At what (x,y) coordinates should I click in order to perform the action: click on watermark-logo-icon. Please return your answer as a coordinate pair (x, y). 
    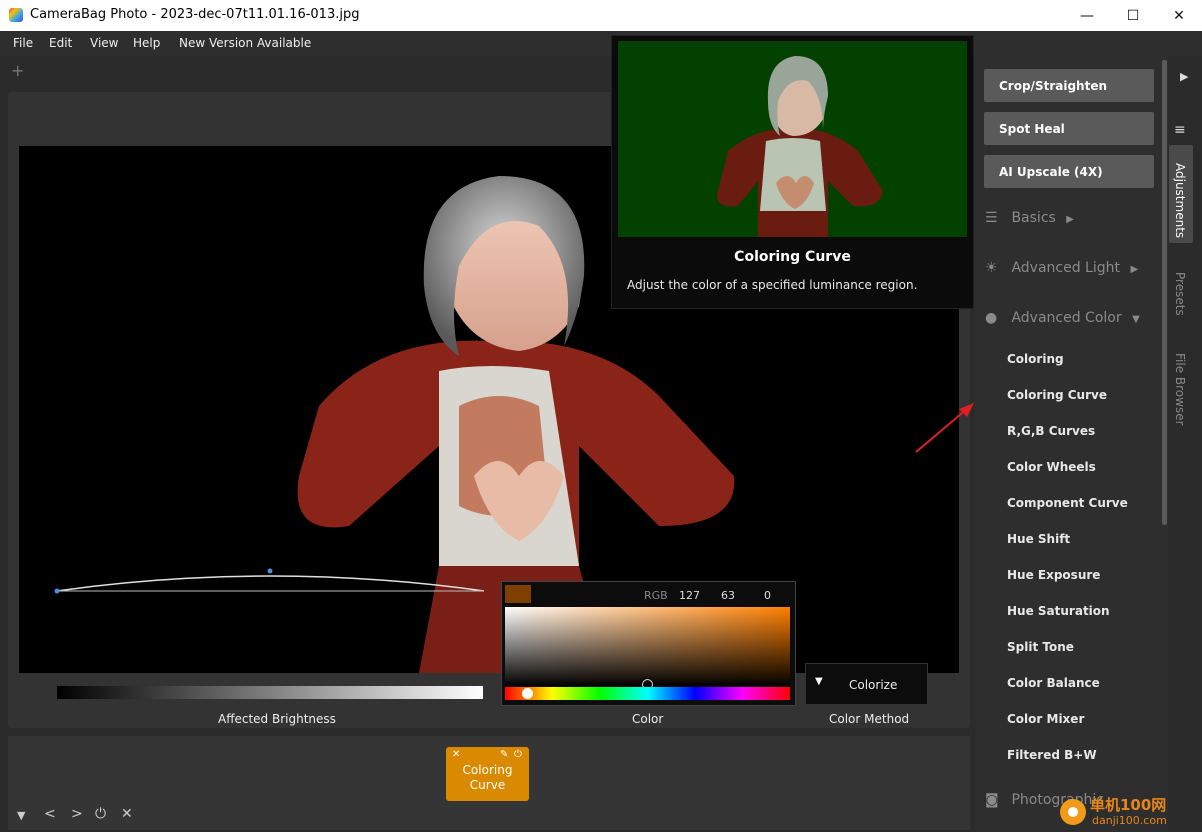
    Looking at the image, I should click on (1073, 812).